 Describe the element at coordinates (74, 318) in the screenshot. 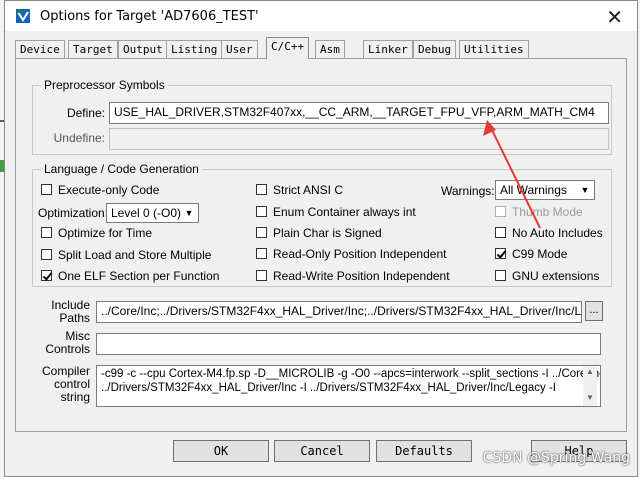

I see `include-label-line2: Paths` at that location.